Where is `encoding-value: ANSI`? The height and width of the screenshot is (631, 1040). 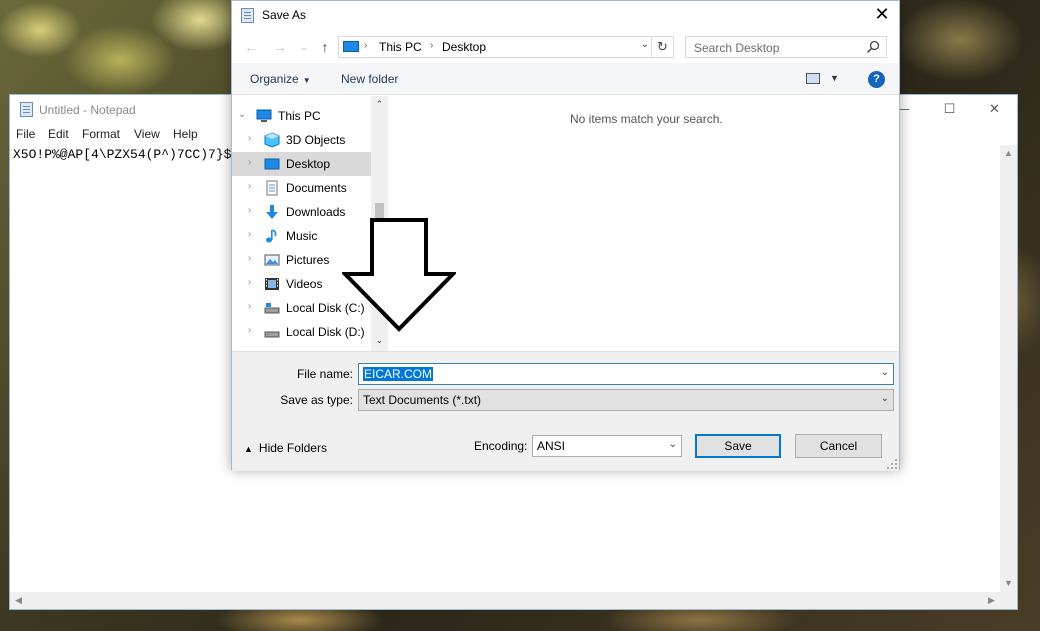 encoding-value: ANSI is located at coordinates (551, 446).